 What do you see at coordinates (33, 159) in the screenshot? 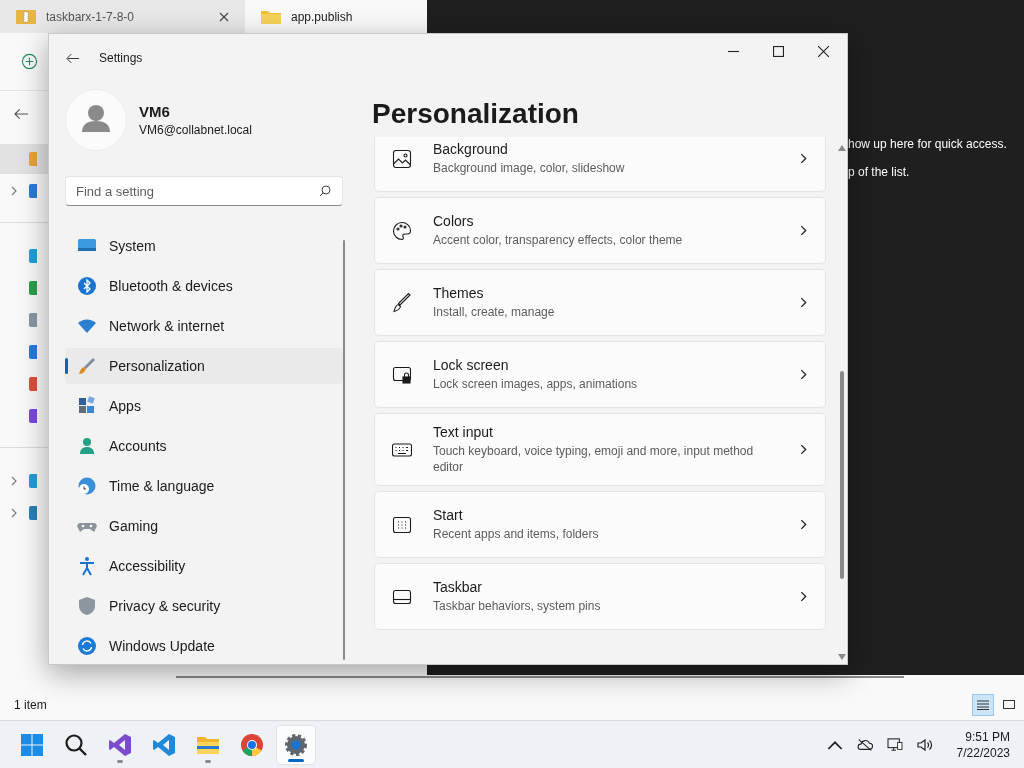
I see `home-icon` at bounding box center [33, 159].